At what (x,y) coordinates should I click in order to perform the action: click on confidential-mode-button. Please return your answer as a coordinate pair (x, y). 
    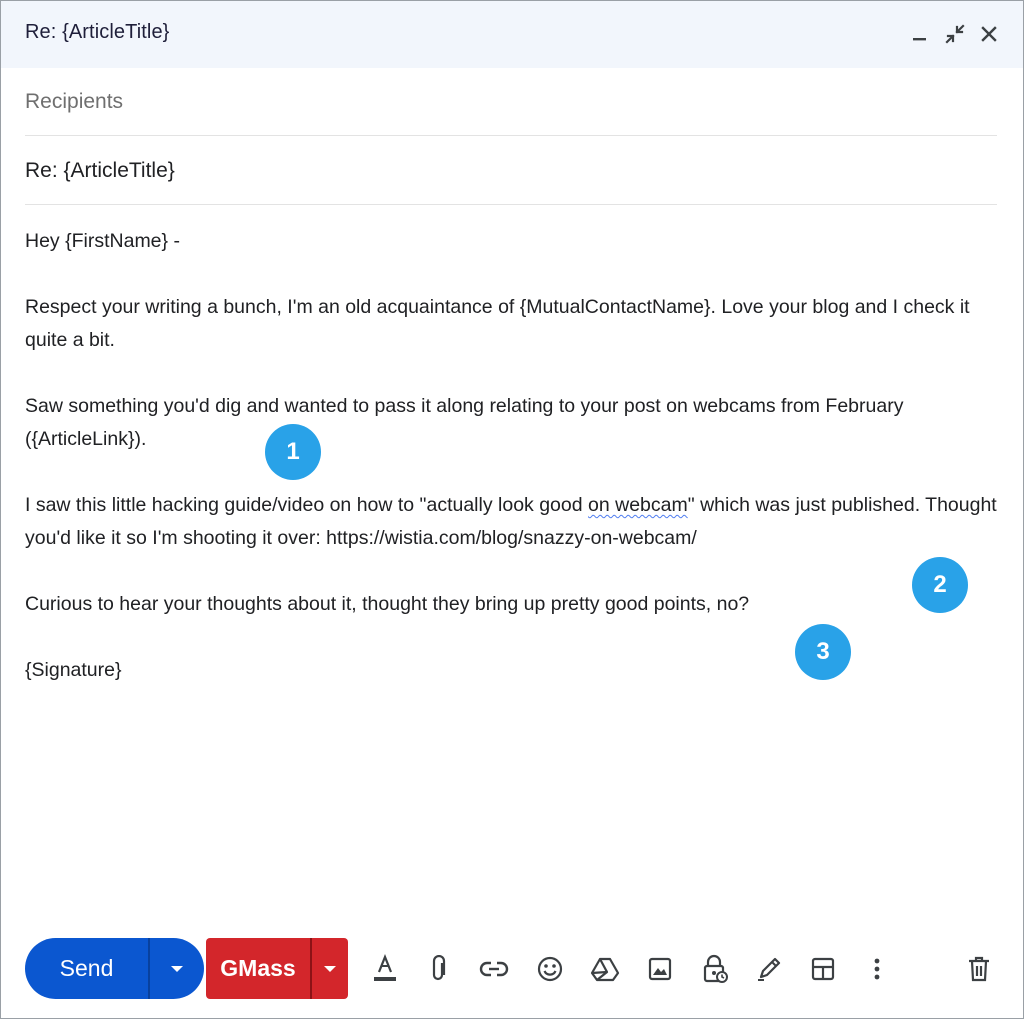
    Looking at the image, I should click on (715, 969).